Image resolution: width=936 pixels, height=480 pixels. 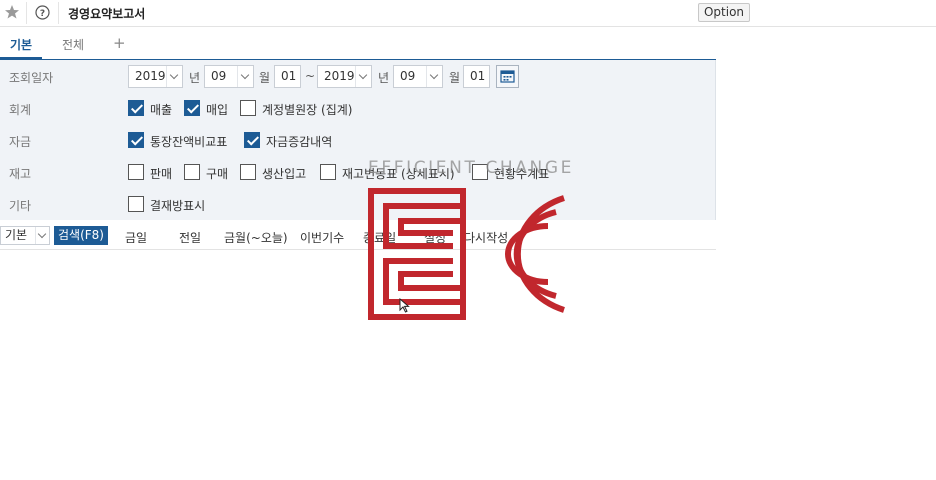 I want to click on funds-change-checkbox, so click(x=252, y=140).